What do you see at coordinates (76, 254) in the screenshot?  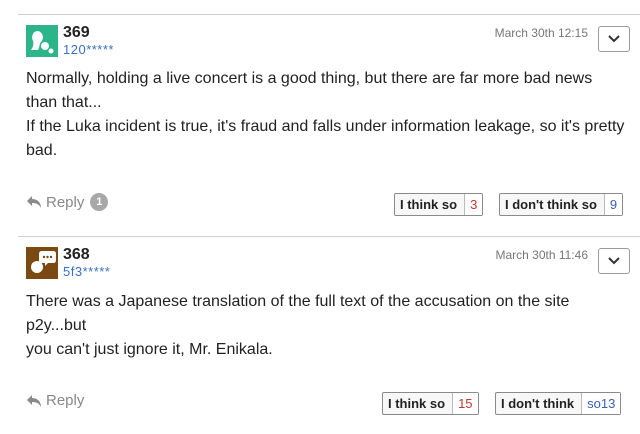 I see `comment-number: 368` at bounding box center [76, 254].